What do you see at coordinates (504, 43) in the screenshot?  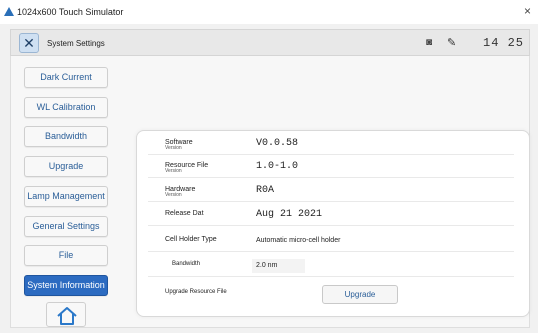 I see `clock: 14 25` at bounding box center [504, 43].